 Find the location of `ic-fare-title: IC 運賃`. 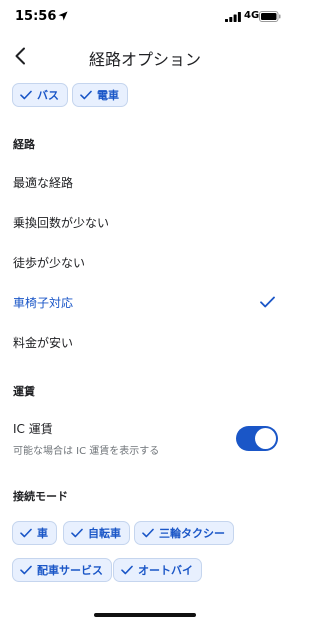

ic-fare-title: IC 運賃 is located at coordinates (33, 429).